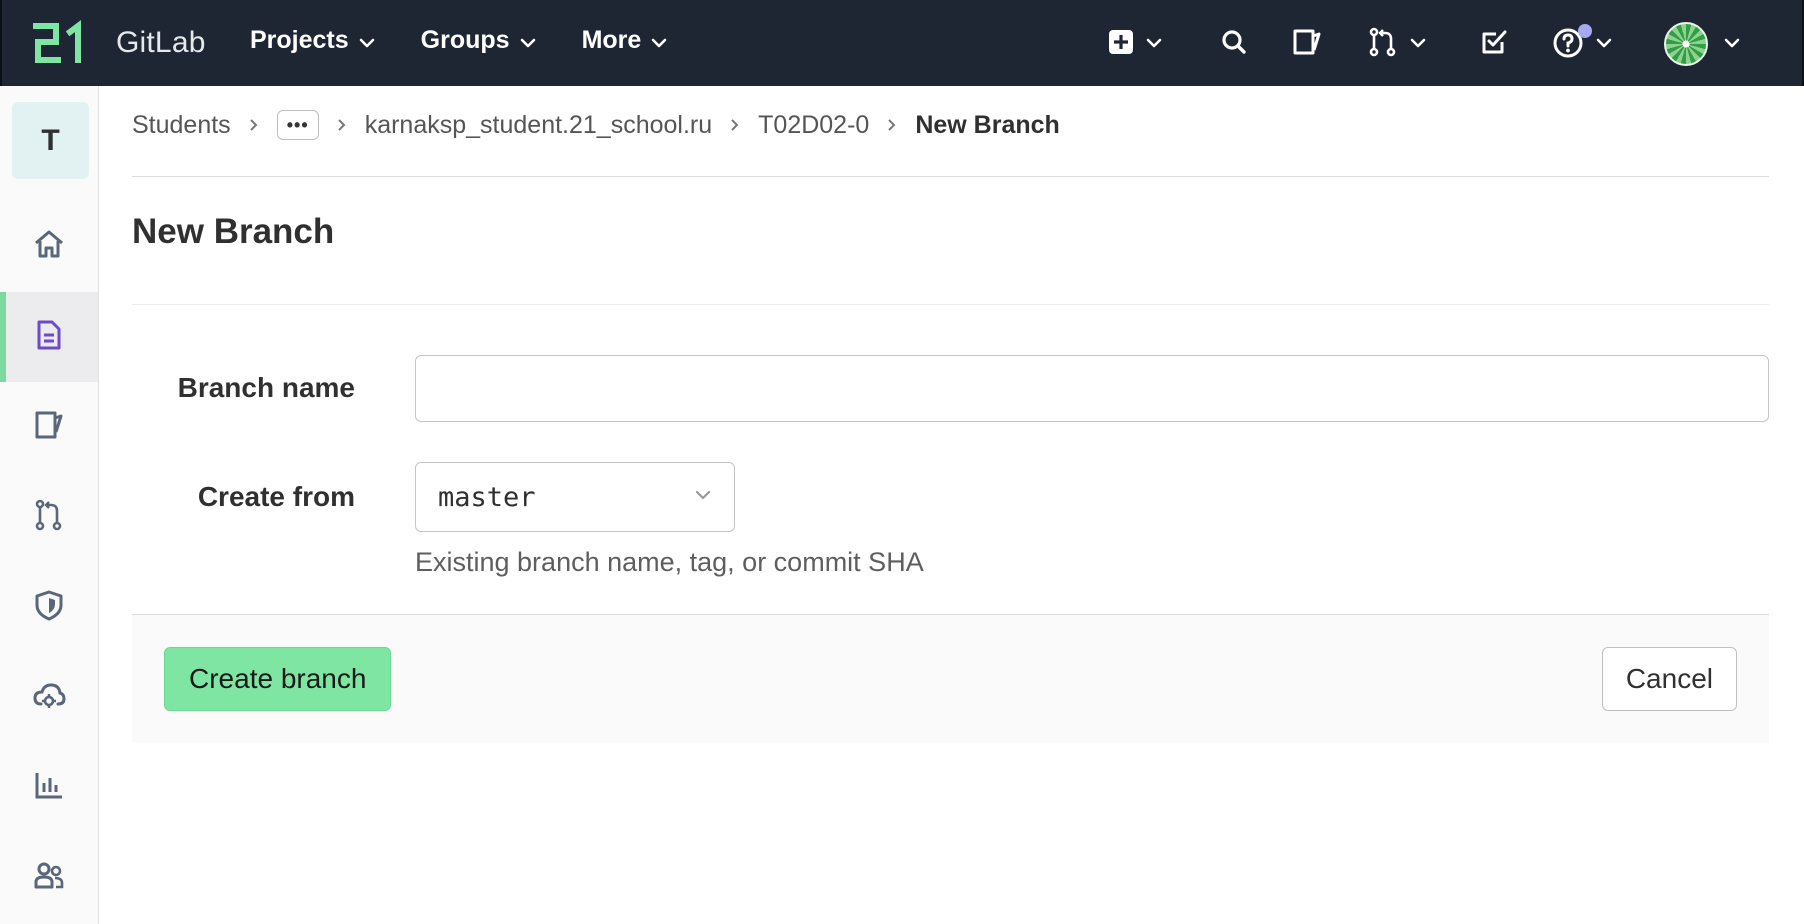  I want to click on plus-square-icon, so click(1121, 44).